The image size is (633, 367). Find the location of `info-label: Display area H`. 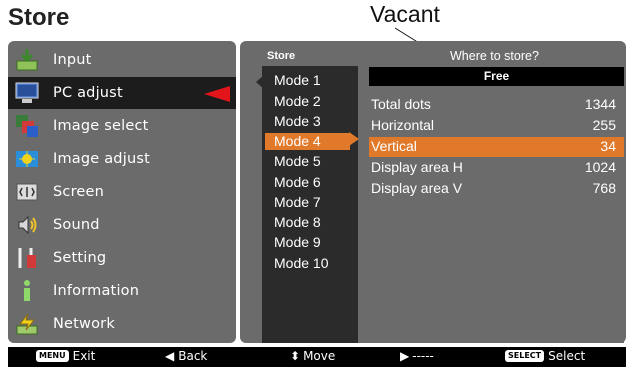

info-label: Display area H is located at coordinates (417, 167).